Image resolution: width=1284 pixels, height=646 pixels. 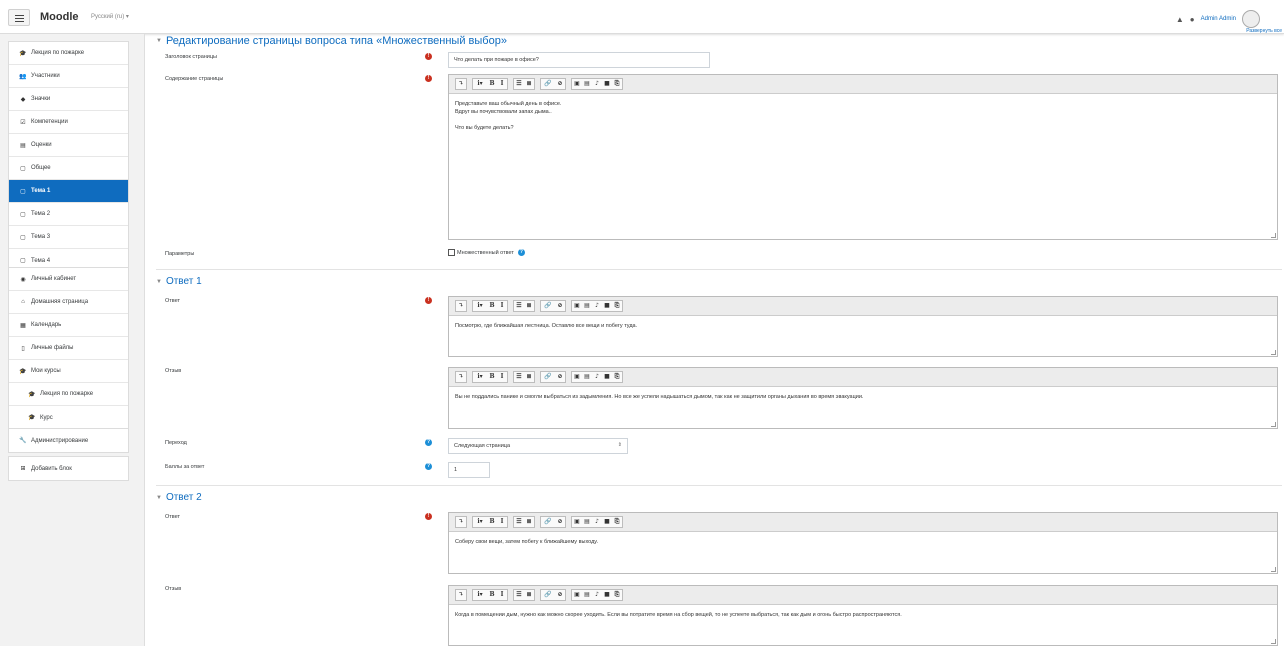 What do you see at coordinates (469, 470) in the screenshot?
I see `score-input: 1` at bounding box center [469, 470].